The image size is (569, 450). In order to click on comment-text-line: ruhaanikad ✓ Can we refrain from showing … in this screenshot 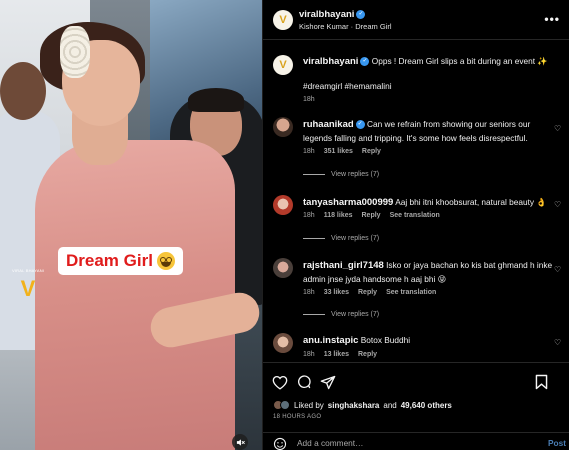, I will do `click(428, 131)`.